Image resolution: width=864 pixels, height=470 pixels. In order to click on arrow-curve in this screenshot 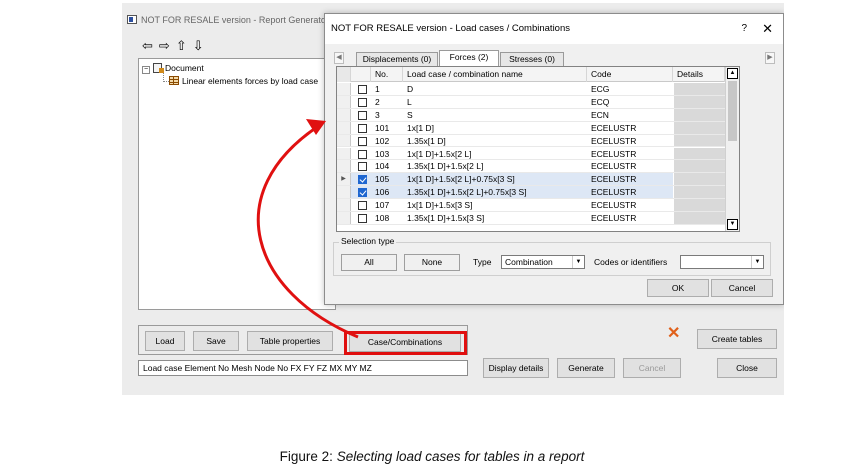, I will do `click(307, 231)`.